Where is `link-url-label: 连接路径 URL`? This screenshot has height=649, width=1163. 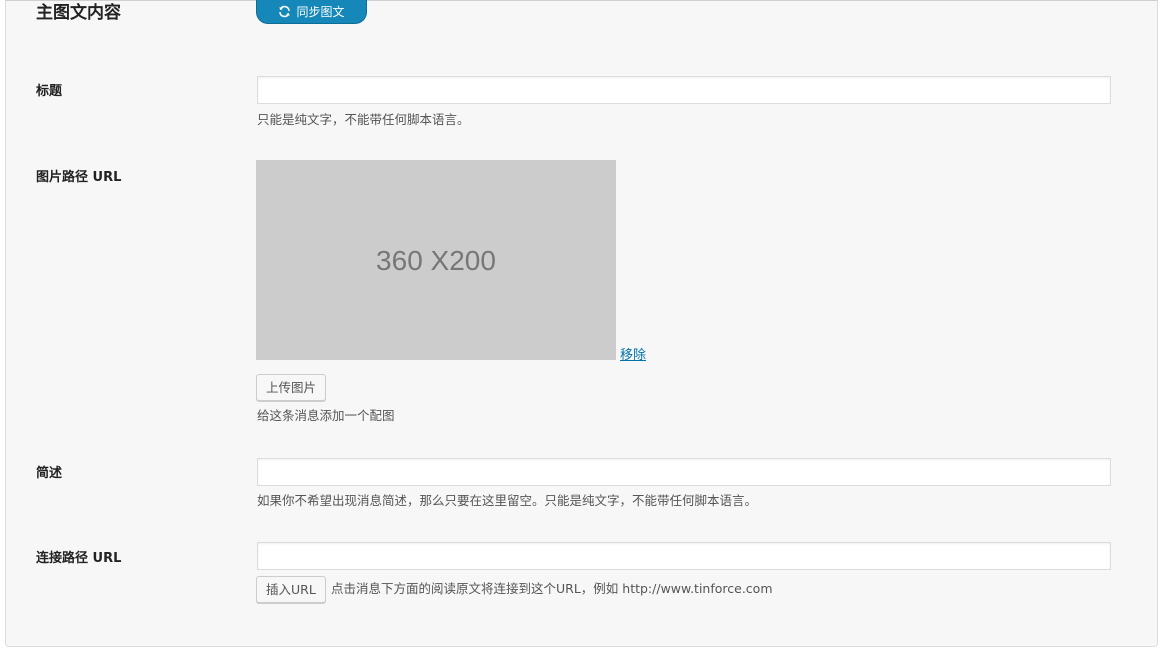
link-url-label: 连接路径 URL is located at coordinates (79, 558).